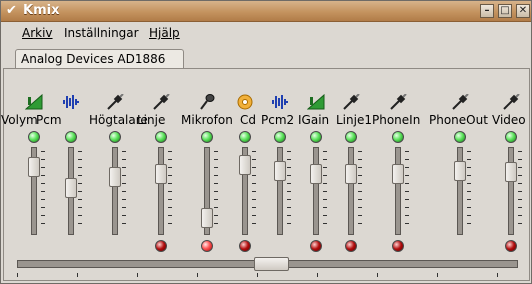 Image resolution: width=532 pixels, height=284 pixels. What do you see at coordinates (41, 10) in the screenshot?
I see `window-title: Kmix` at bounding box center [41, 10].